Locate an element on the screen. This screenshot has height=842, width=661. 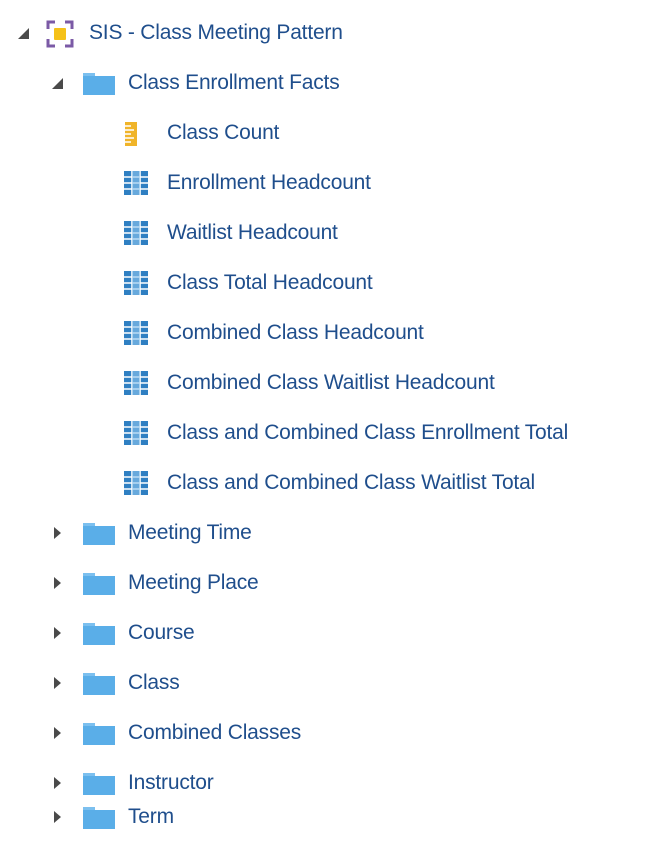
tree-item-combined-class-headcount: Combined Class Headcount is located at coordinates (330, 333).